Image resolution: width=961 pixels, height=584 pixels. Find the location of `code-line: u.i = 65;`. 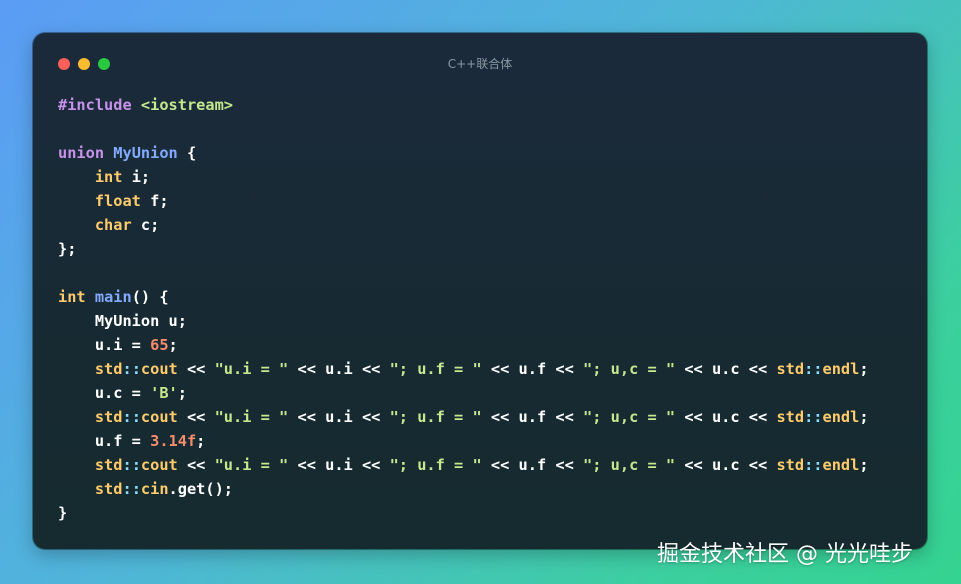

code-line: u.i = 65; is located at coordinates (463, 345).